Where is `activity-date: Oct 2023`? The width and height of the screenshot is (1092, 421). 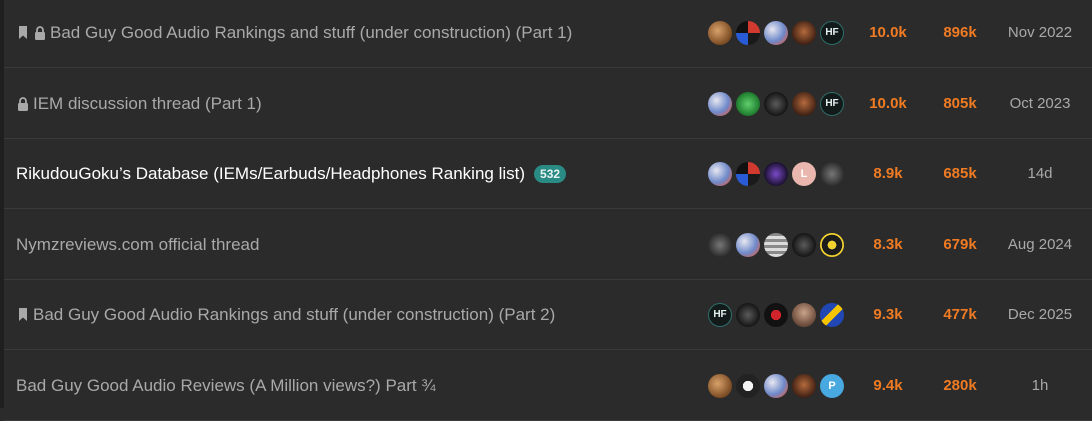
activity-date: Oct 2023 is located at coordinates (1040, 103).